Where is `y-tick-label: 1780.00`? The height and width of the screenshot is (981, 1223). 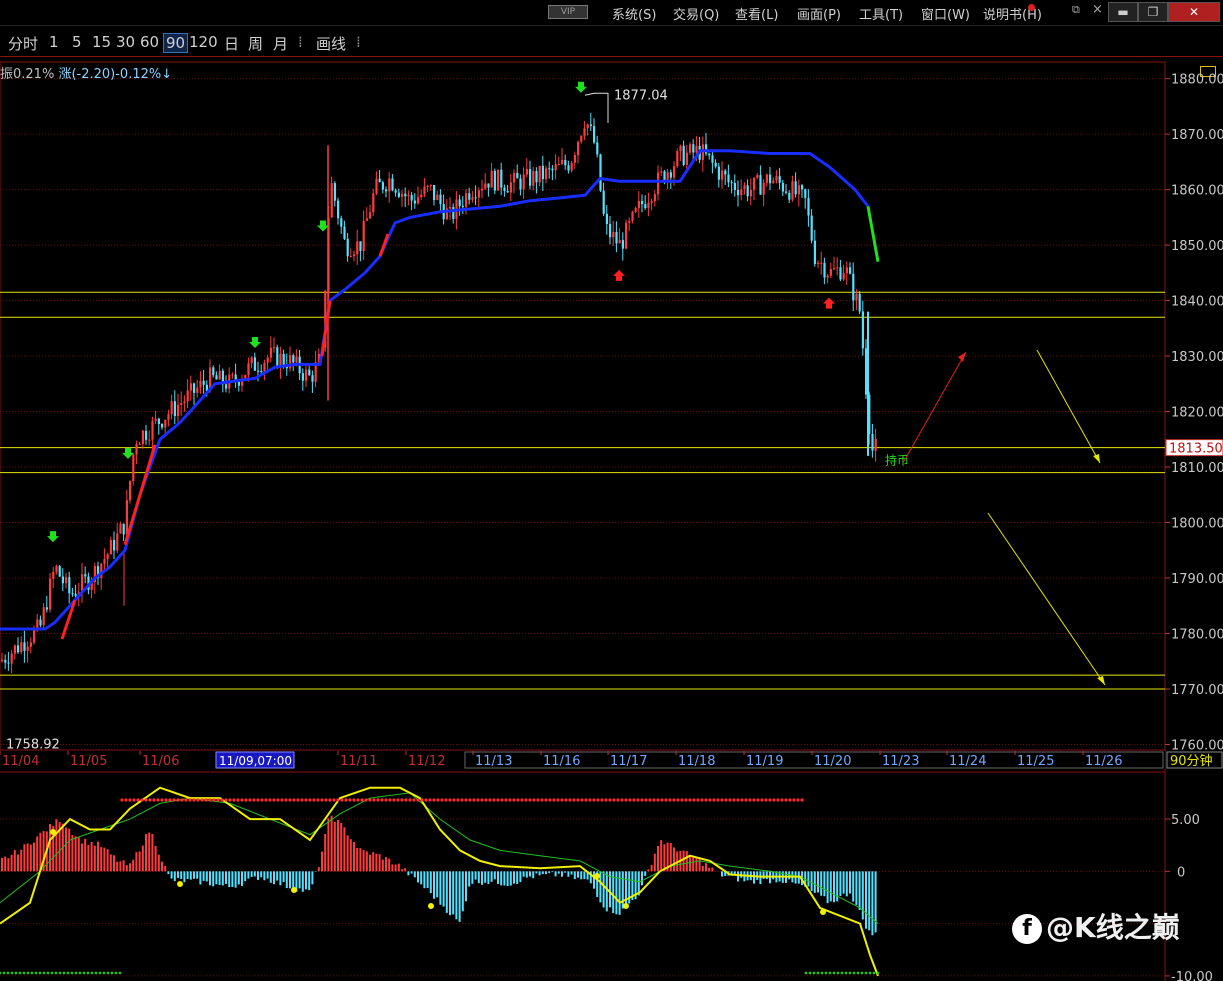 y-tick-label: 1780.00 is located at coordinates (1197, 634).